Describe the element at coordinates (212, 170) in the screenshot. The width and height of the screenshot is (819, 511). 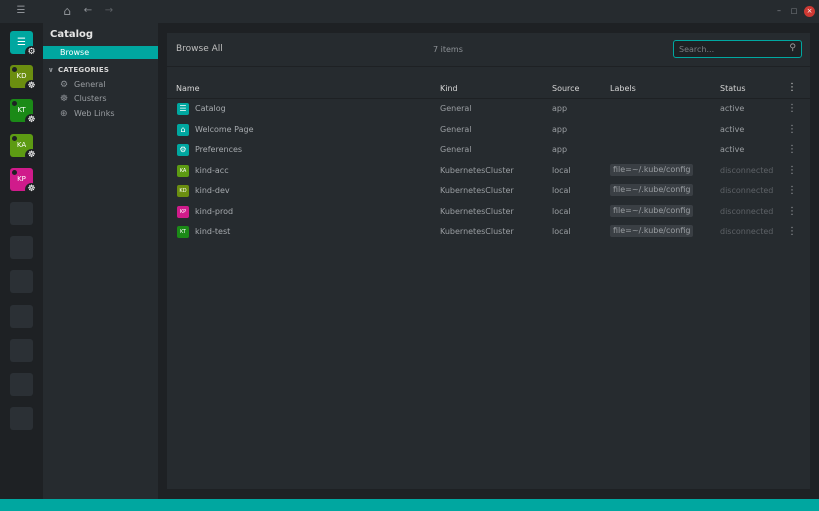
I see `cell-name: kind-acc` at that location.